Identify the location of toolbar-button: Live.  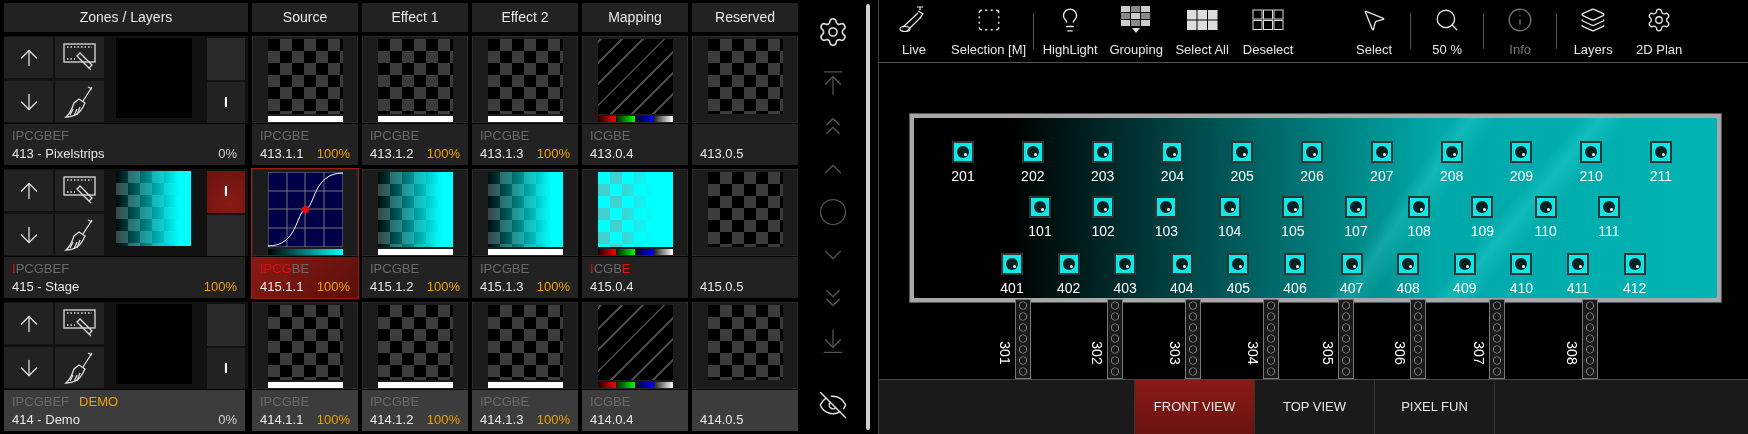
(914, 31).